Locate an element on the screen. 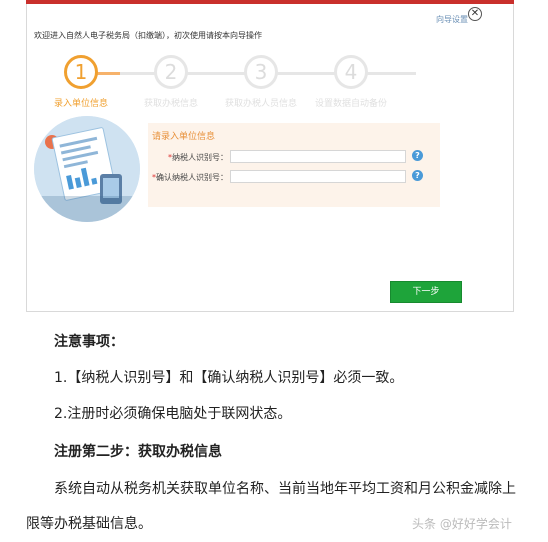 The width and height of the screenshot is (548, 542). step-4-label: 设置数据自动备份 is located at coordinates (350, 104).